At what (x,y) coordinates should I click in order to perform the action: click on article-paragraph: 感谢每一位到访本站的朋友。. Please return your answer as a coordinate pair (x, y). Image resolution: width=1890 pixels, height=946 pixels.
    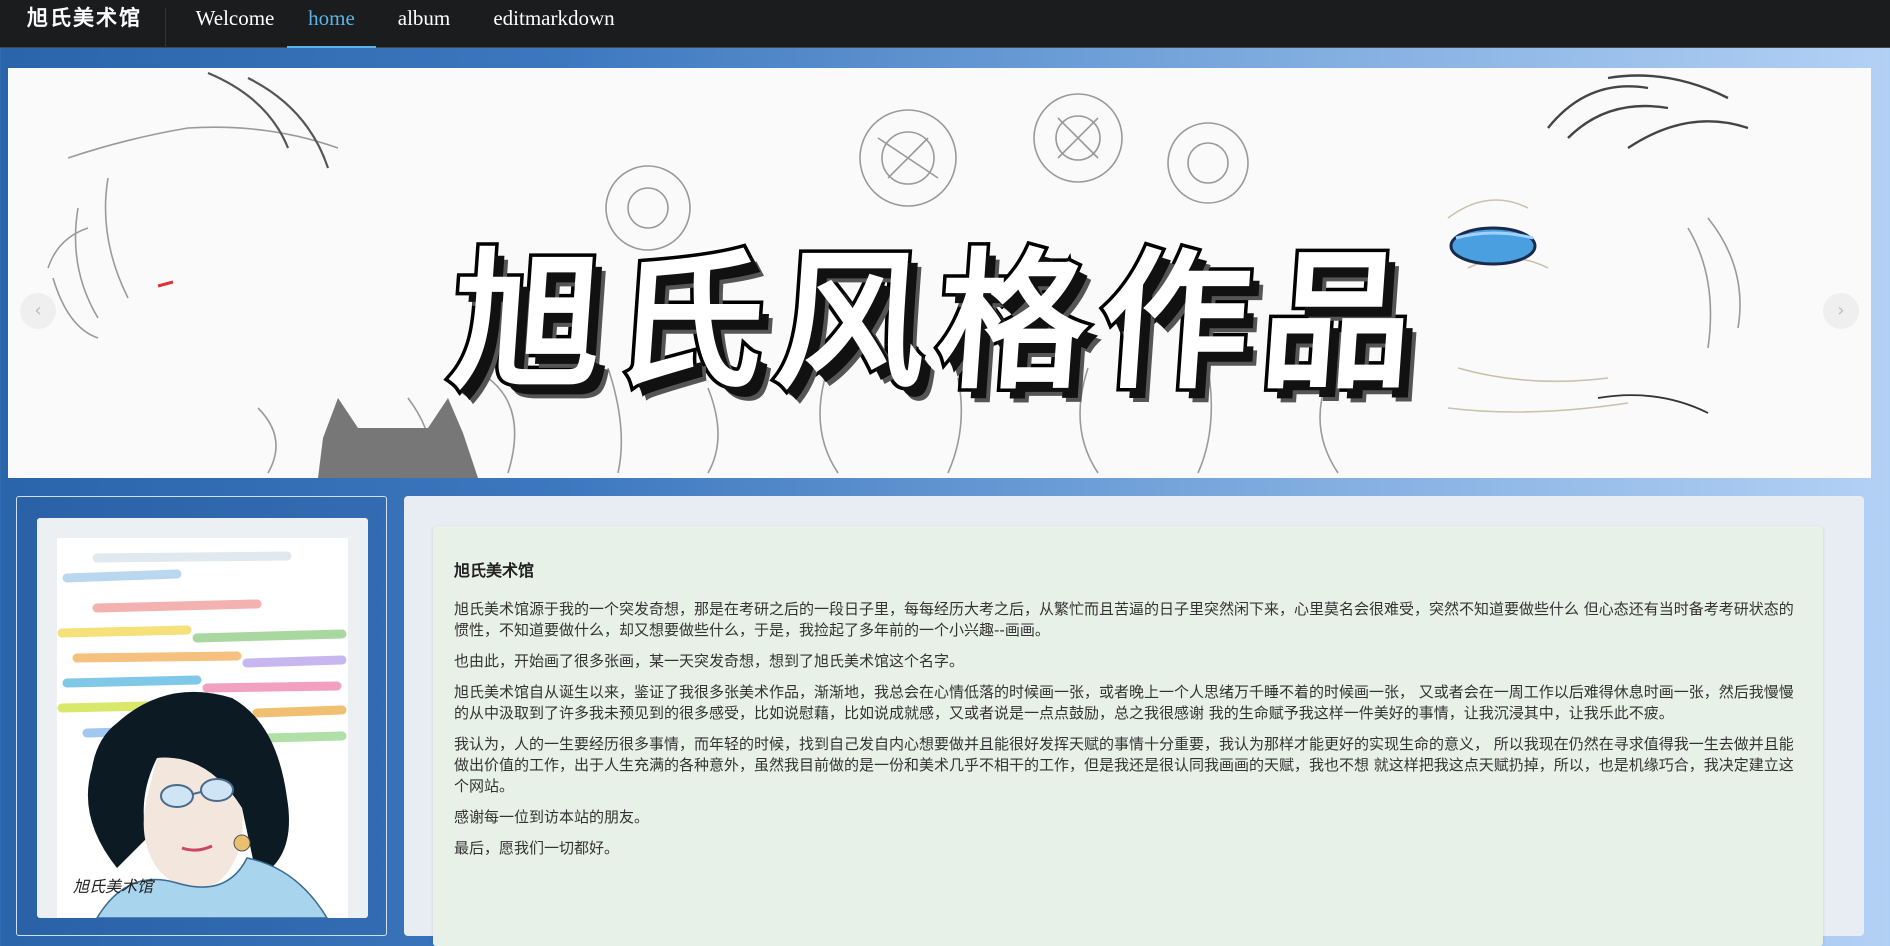
    Looking at the image, I should click on (552, 817).